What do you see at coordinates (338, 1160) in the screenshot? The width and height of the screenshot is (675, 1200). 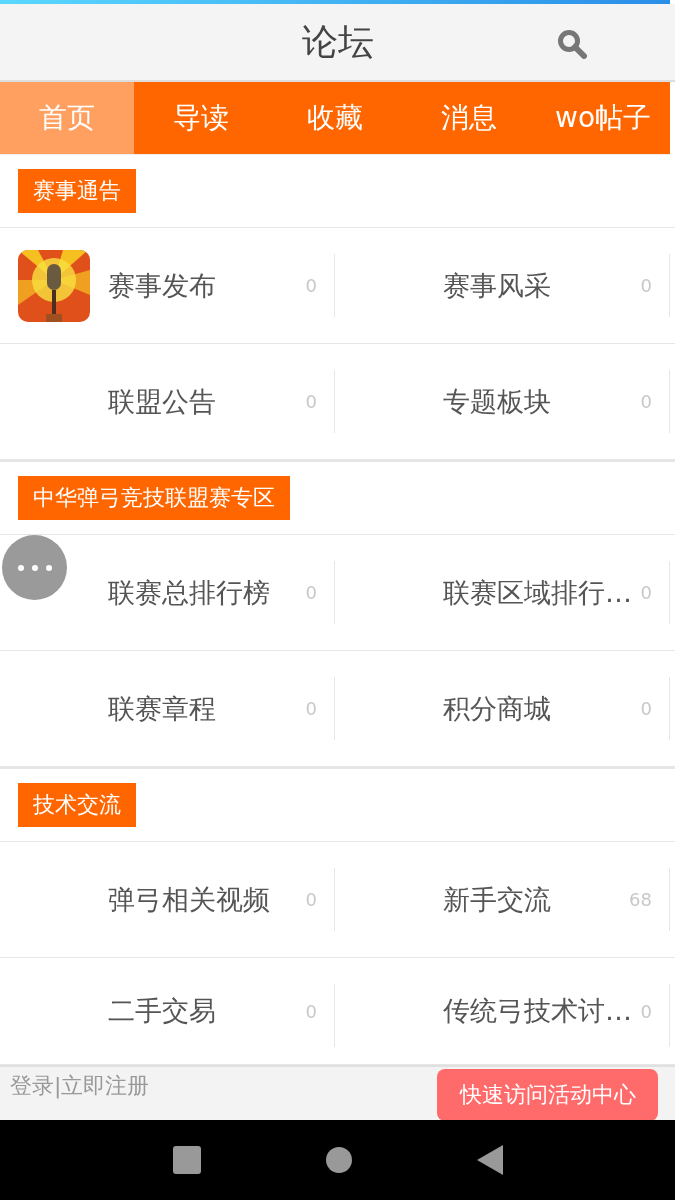 I see `circle-icon` at bounding box center [338, 1160].